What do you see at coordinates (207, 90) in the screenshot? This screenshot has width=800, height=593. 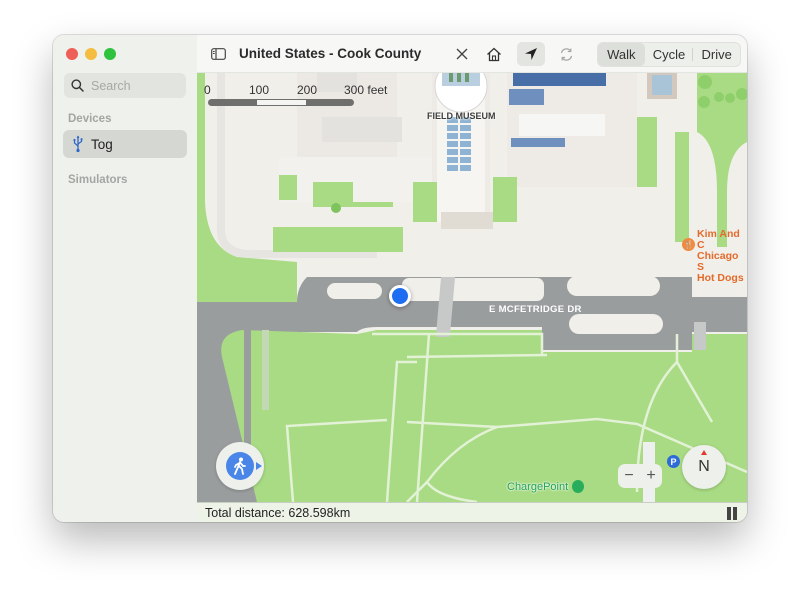 I see `scale-label: 0` at bounding box center [207, 90].